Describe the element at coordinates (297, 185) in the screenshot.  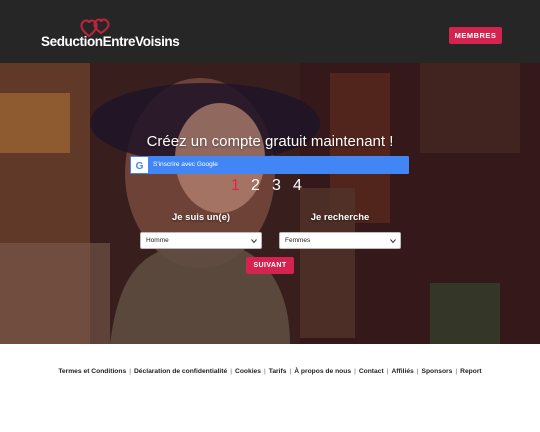
I see `step-4: 4` at that location.